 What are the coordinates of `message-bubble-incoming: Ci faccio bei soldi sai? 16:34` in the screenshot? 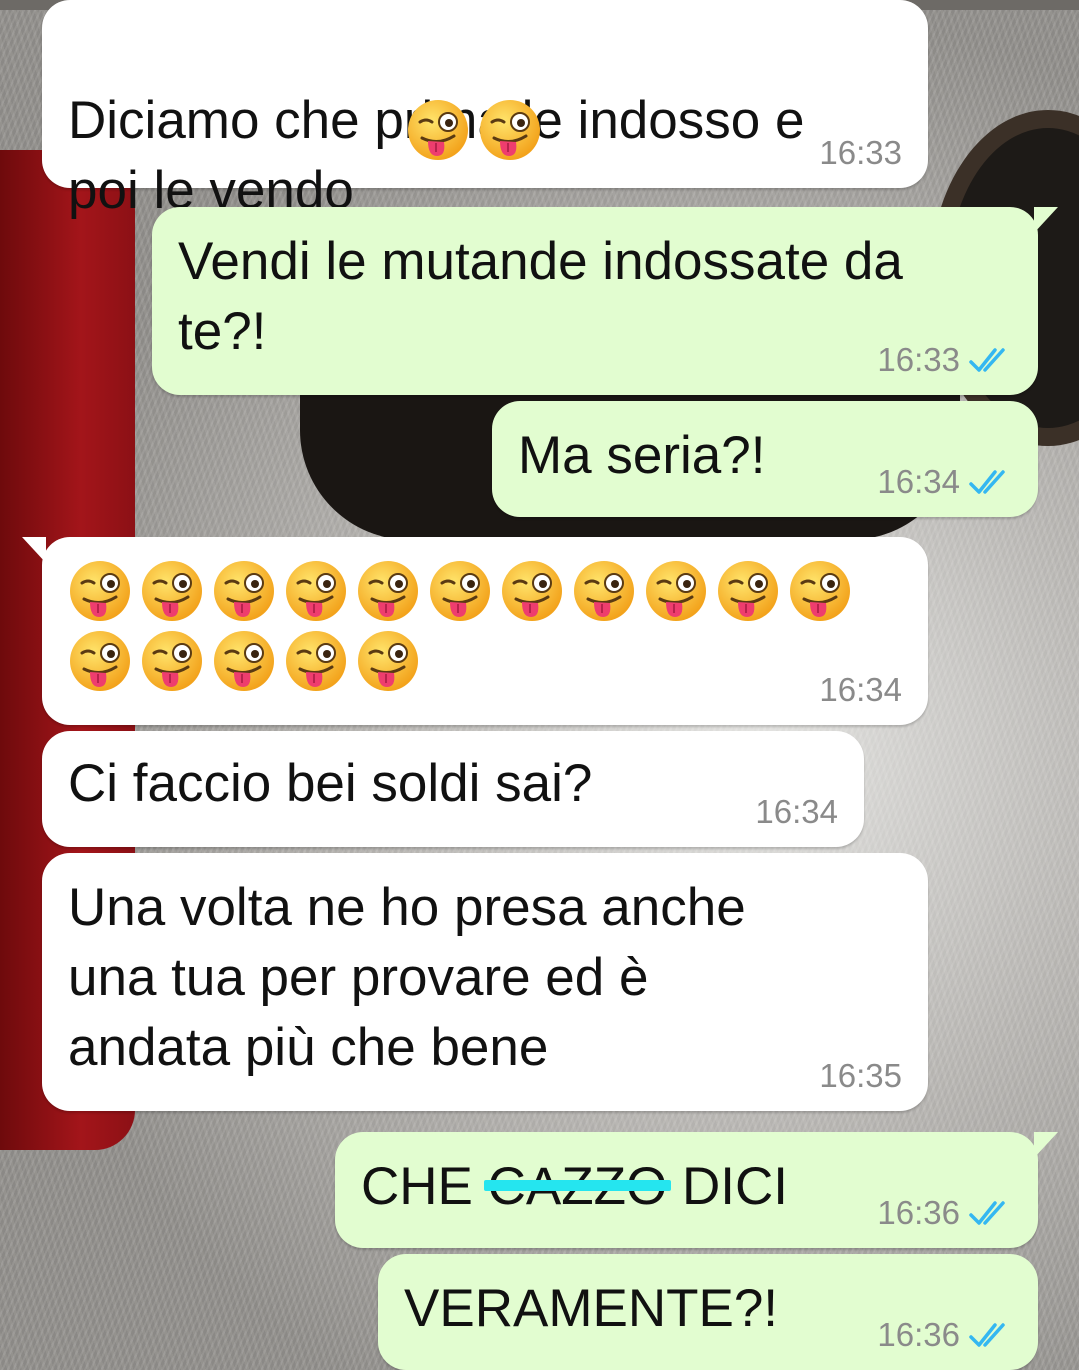 It's located at (453, 789).